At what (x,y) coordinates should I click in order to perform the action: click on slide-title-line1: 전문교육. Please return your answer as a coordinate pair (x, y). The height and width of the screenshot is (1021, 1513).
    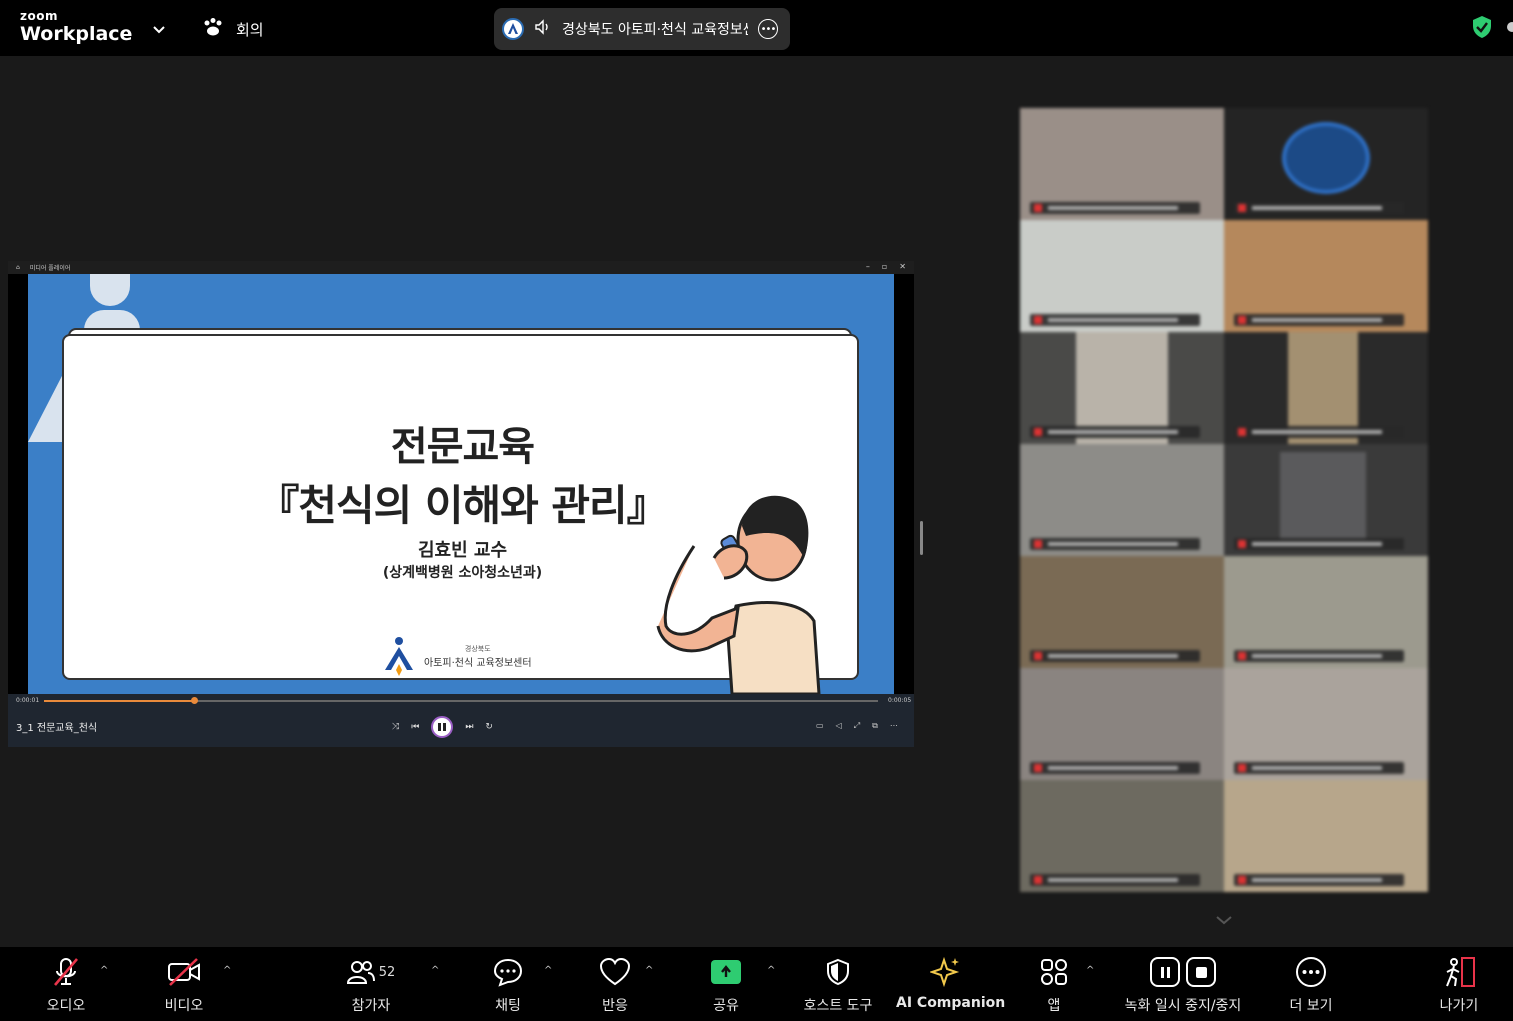
    Looking at the image, I should click on (462, 447).